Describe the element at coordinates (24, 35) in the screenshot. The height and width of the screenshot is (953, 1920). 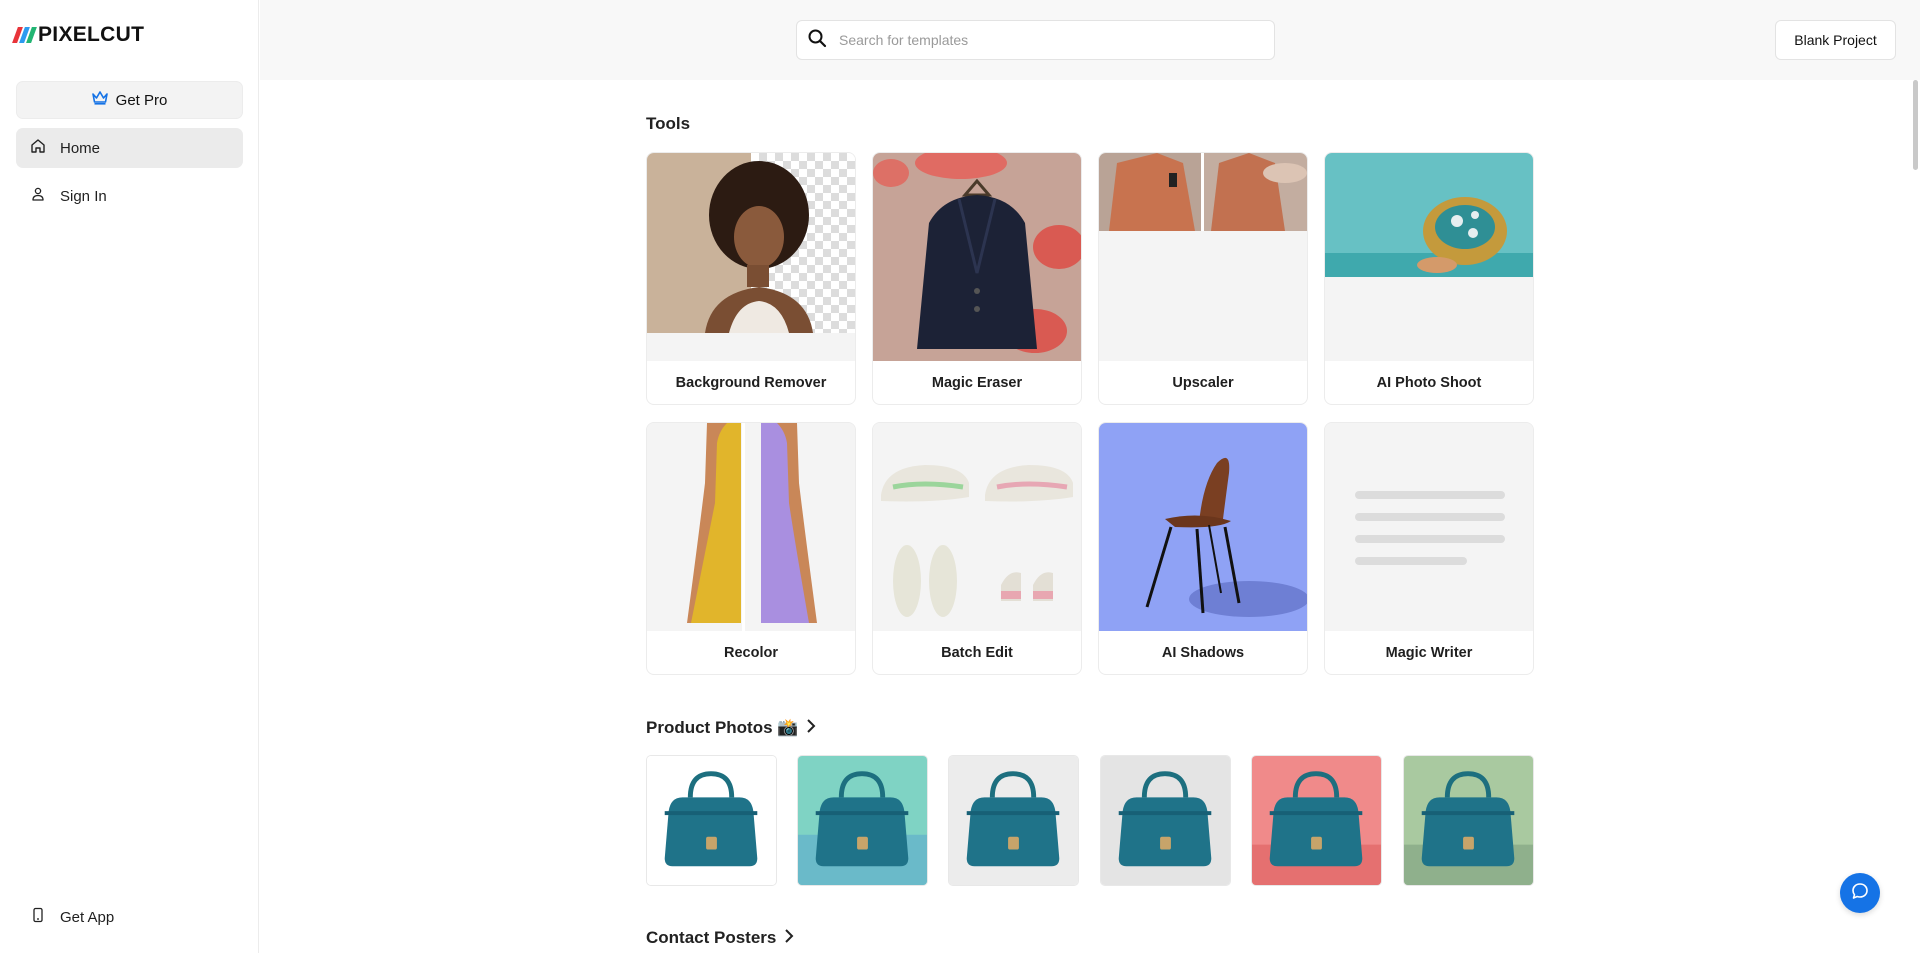
I see `logo-mark-icon` at that location.